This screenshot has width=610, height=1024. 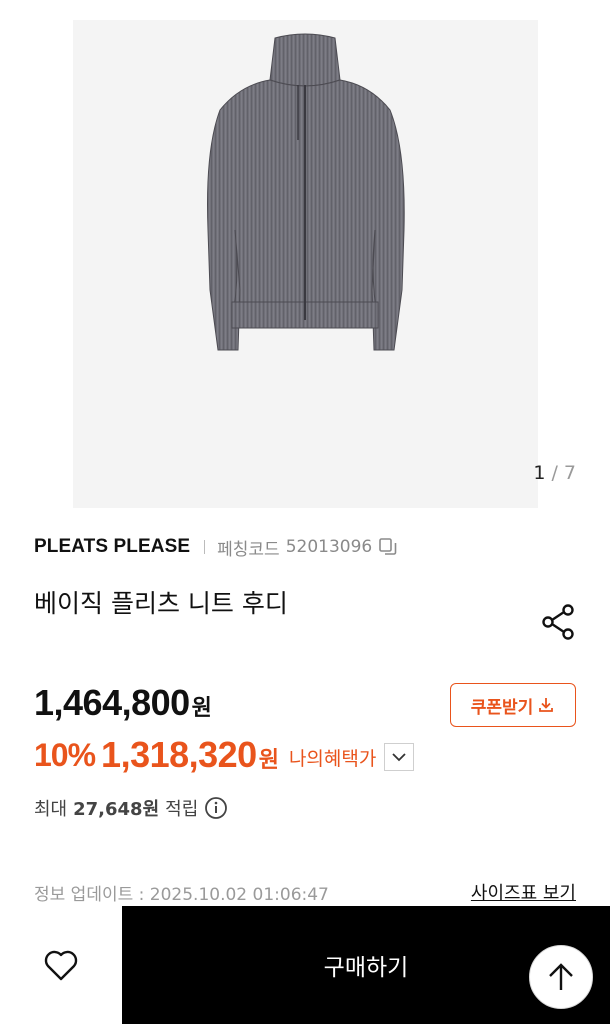 I want to click on scroll-top-button, so click(x=561, y=977).